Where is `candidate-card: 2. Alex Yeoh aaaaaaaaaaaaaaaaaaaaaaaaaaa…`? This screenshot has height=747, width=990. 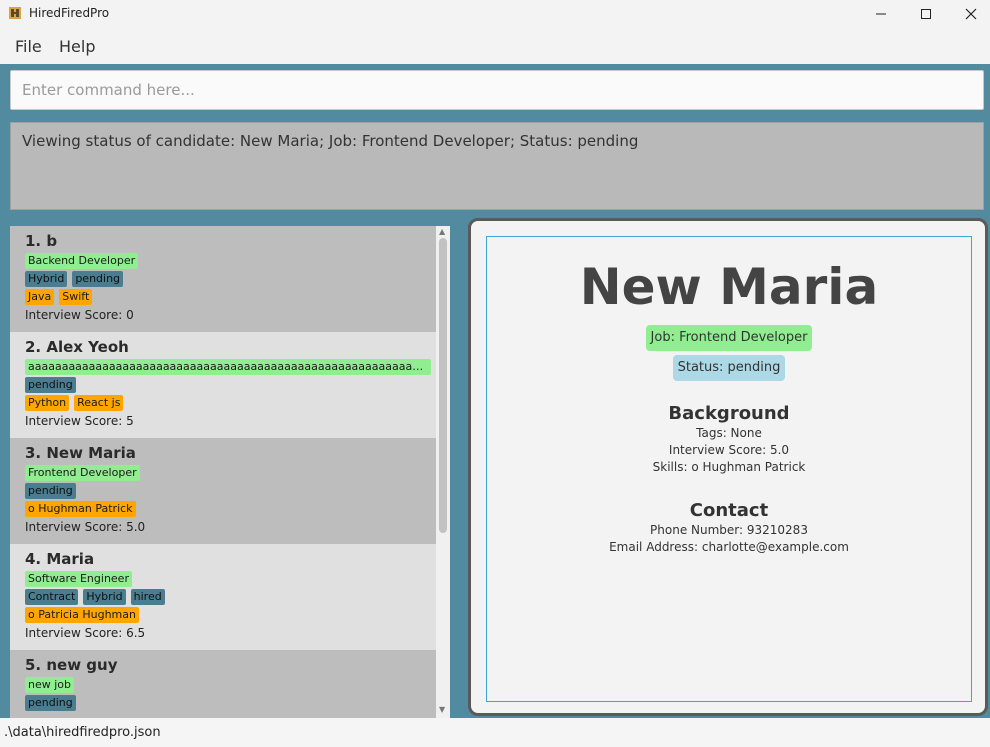
candidate-card: 2. Alex Yeoh aaaaaaaaaaaaaaaaaaaaaaaaaaa… is located at coordinates (223, 385).